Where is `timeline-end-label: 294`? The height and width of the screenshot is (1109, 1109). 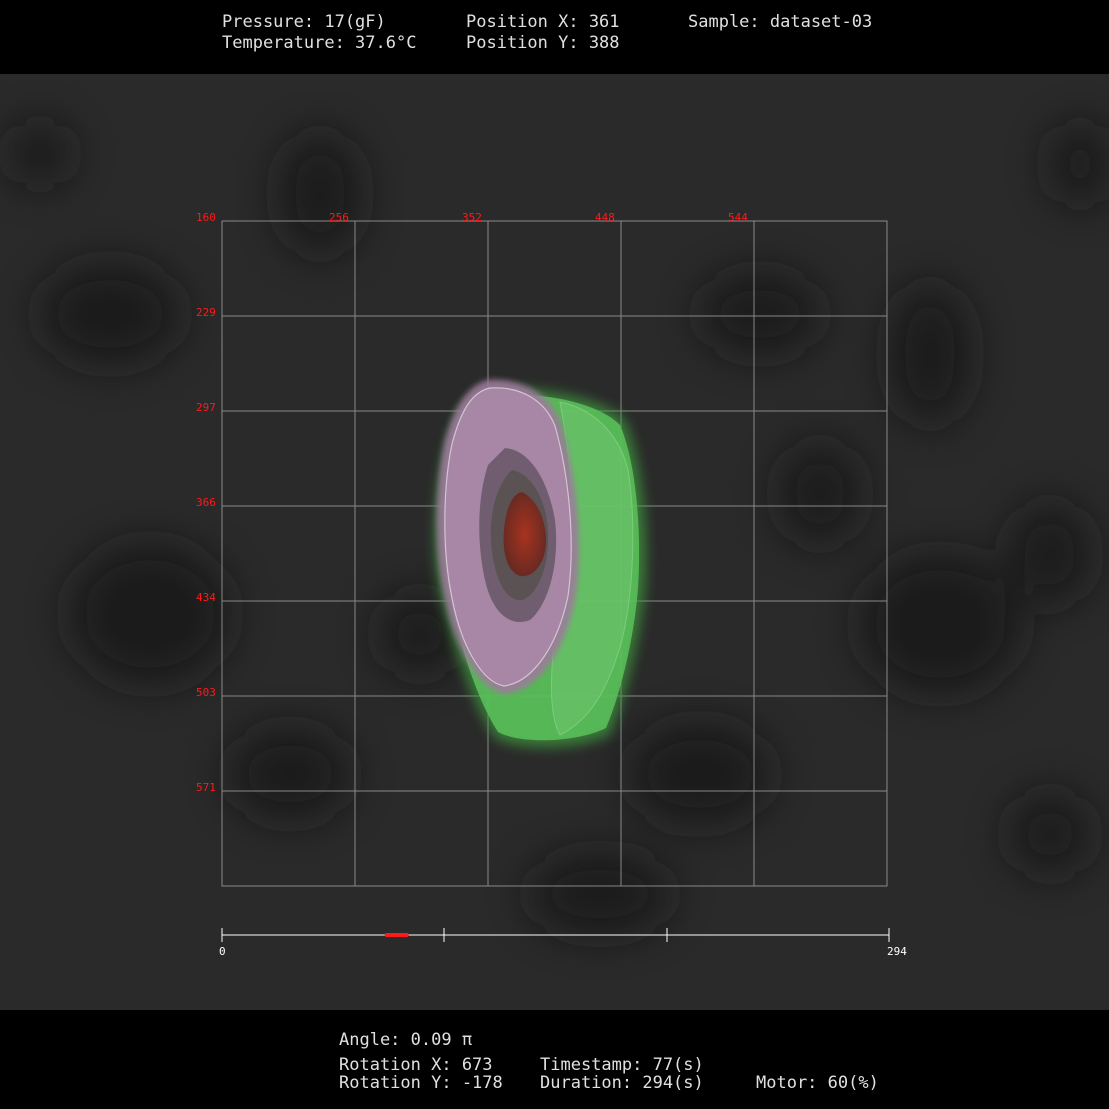 timeline-end-label: 294 is located at coordinates (897, 951).